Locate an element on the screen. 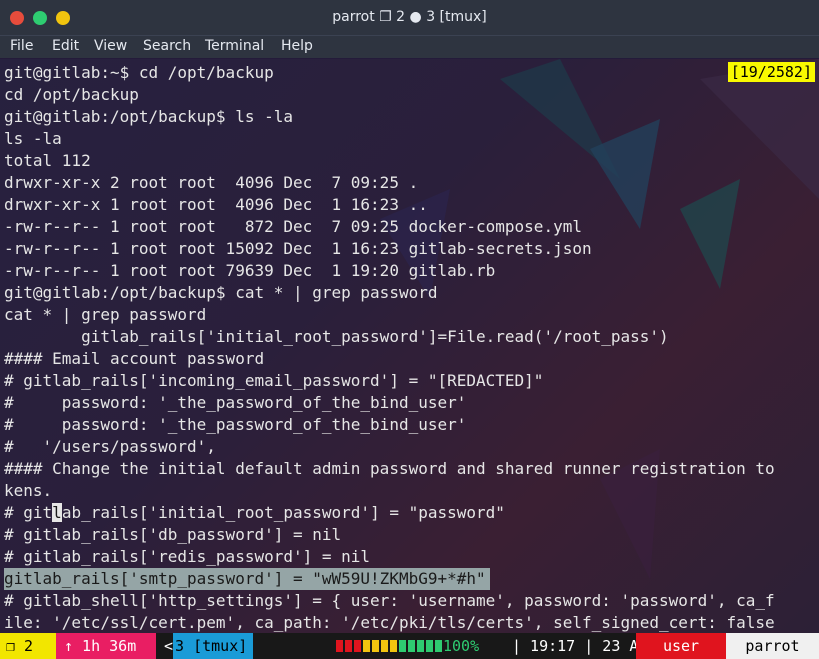 Image resolution: width=819 pixels, height=659 pixels. window-title: parrot ❐ 2 ● 3 [tmux] is located at coordinates (409, 17).